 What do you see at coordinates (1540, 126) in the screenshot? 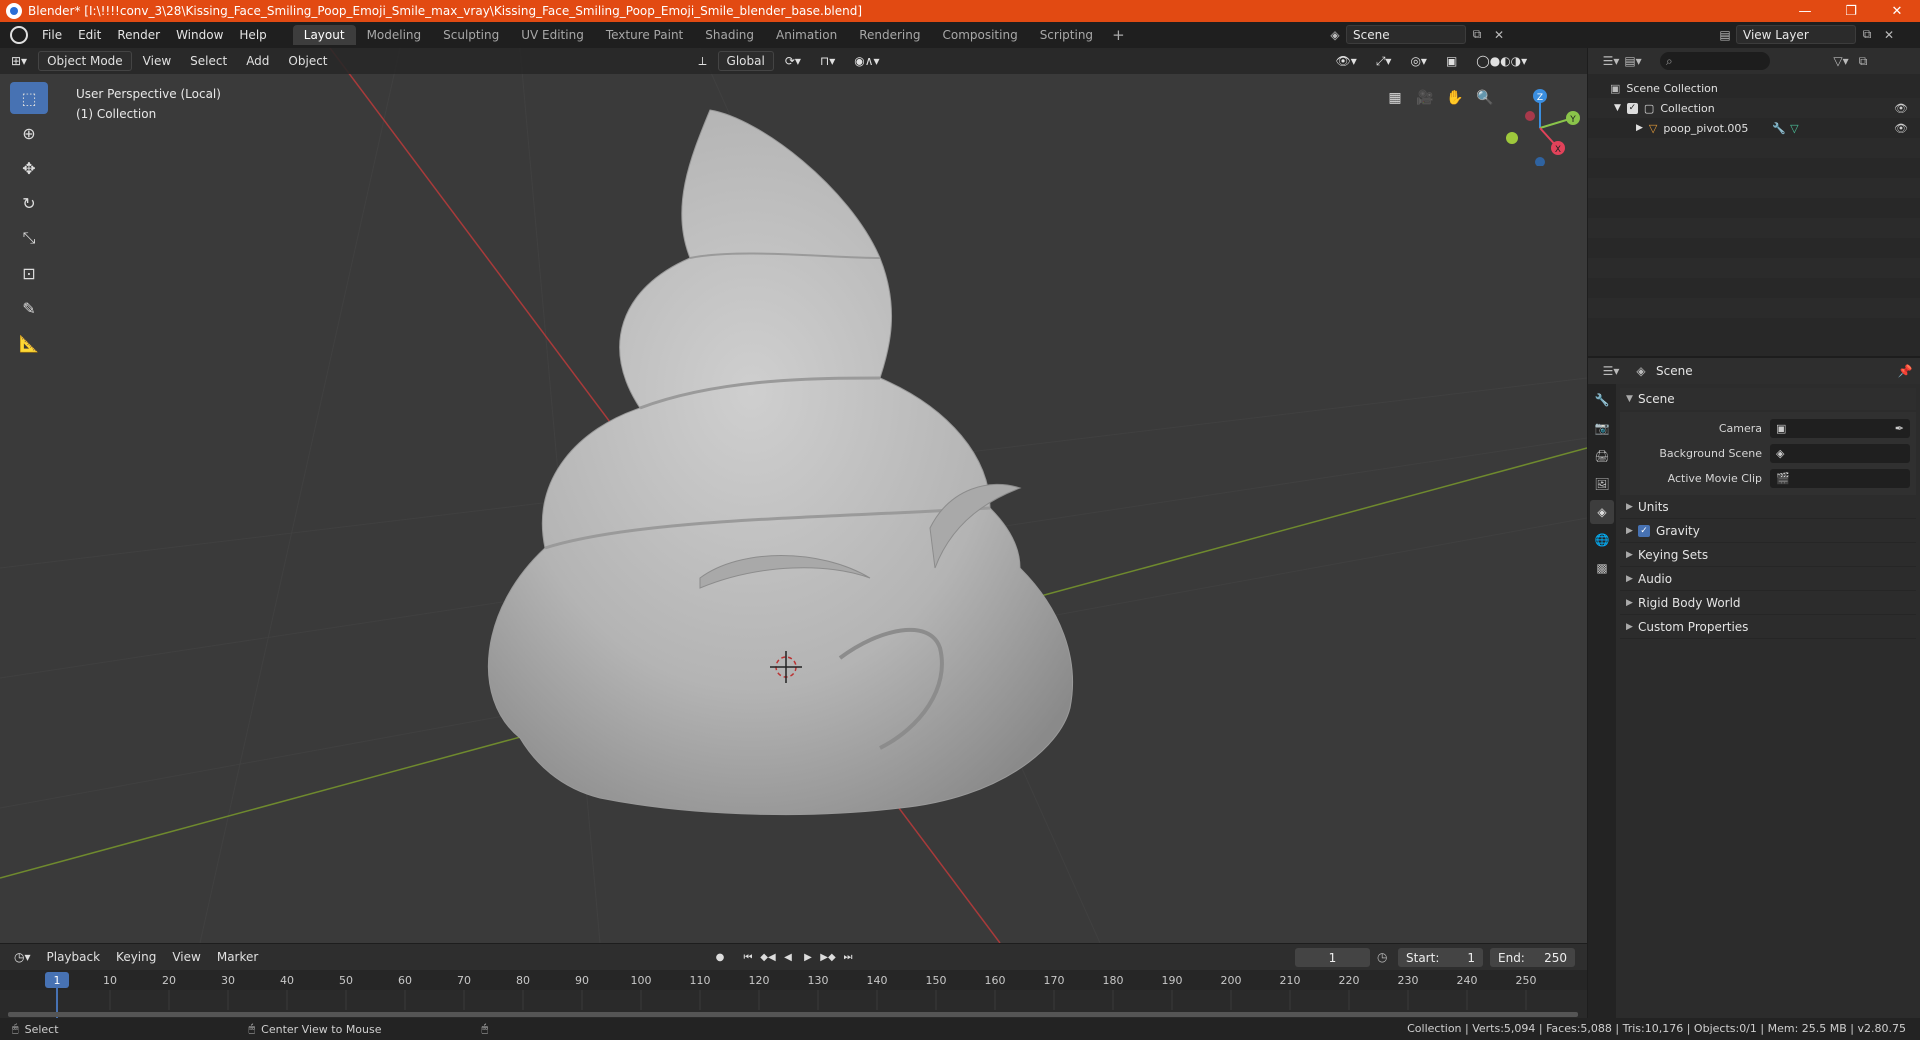
I see `navigation-gizmo: Z Y X` at bounding box center [1540, 126].